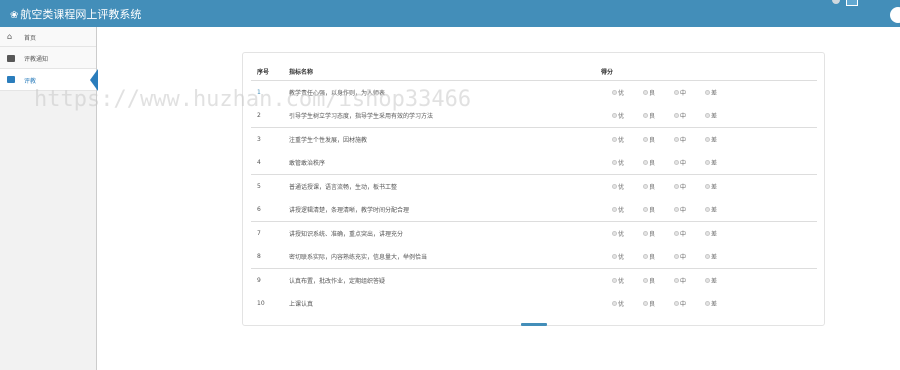 Image resolution: width=900 pixels, height=370 pixels. I want to click on sidebar-item-home: ⌂ 首页, so click(48, 37).